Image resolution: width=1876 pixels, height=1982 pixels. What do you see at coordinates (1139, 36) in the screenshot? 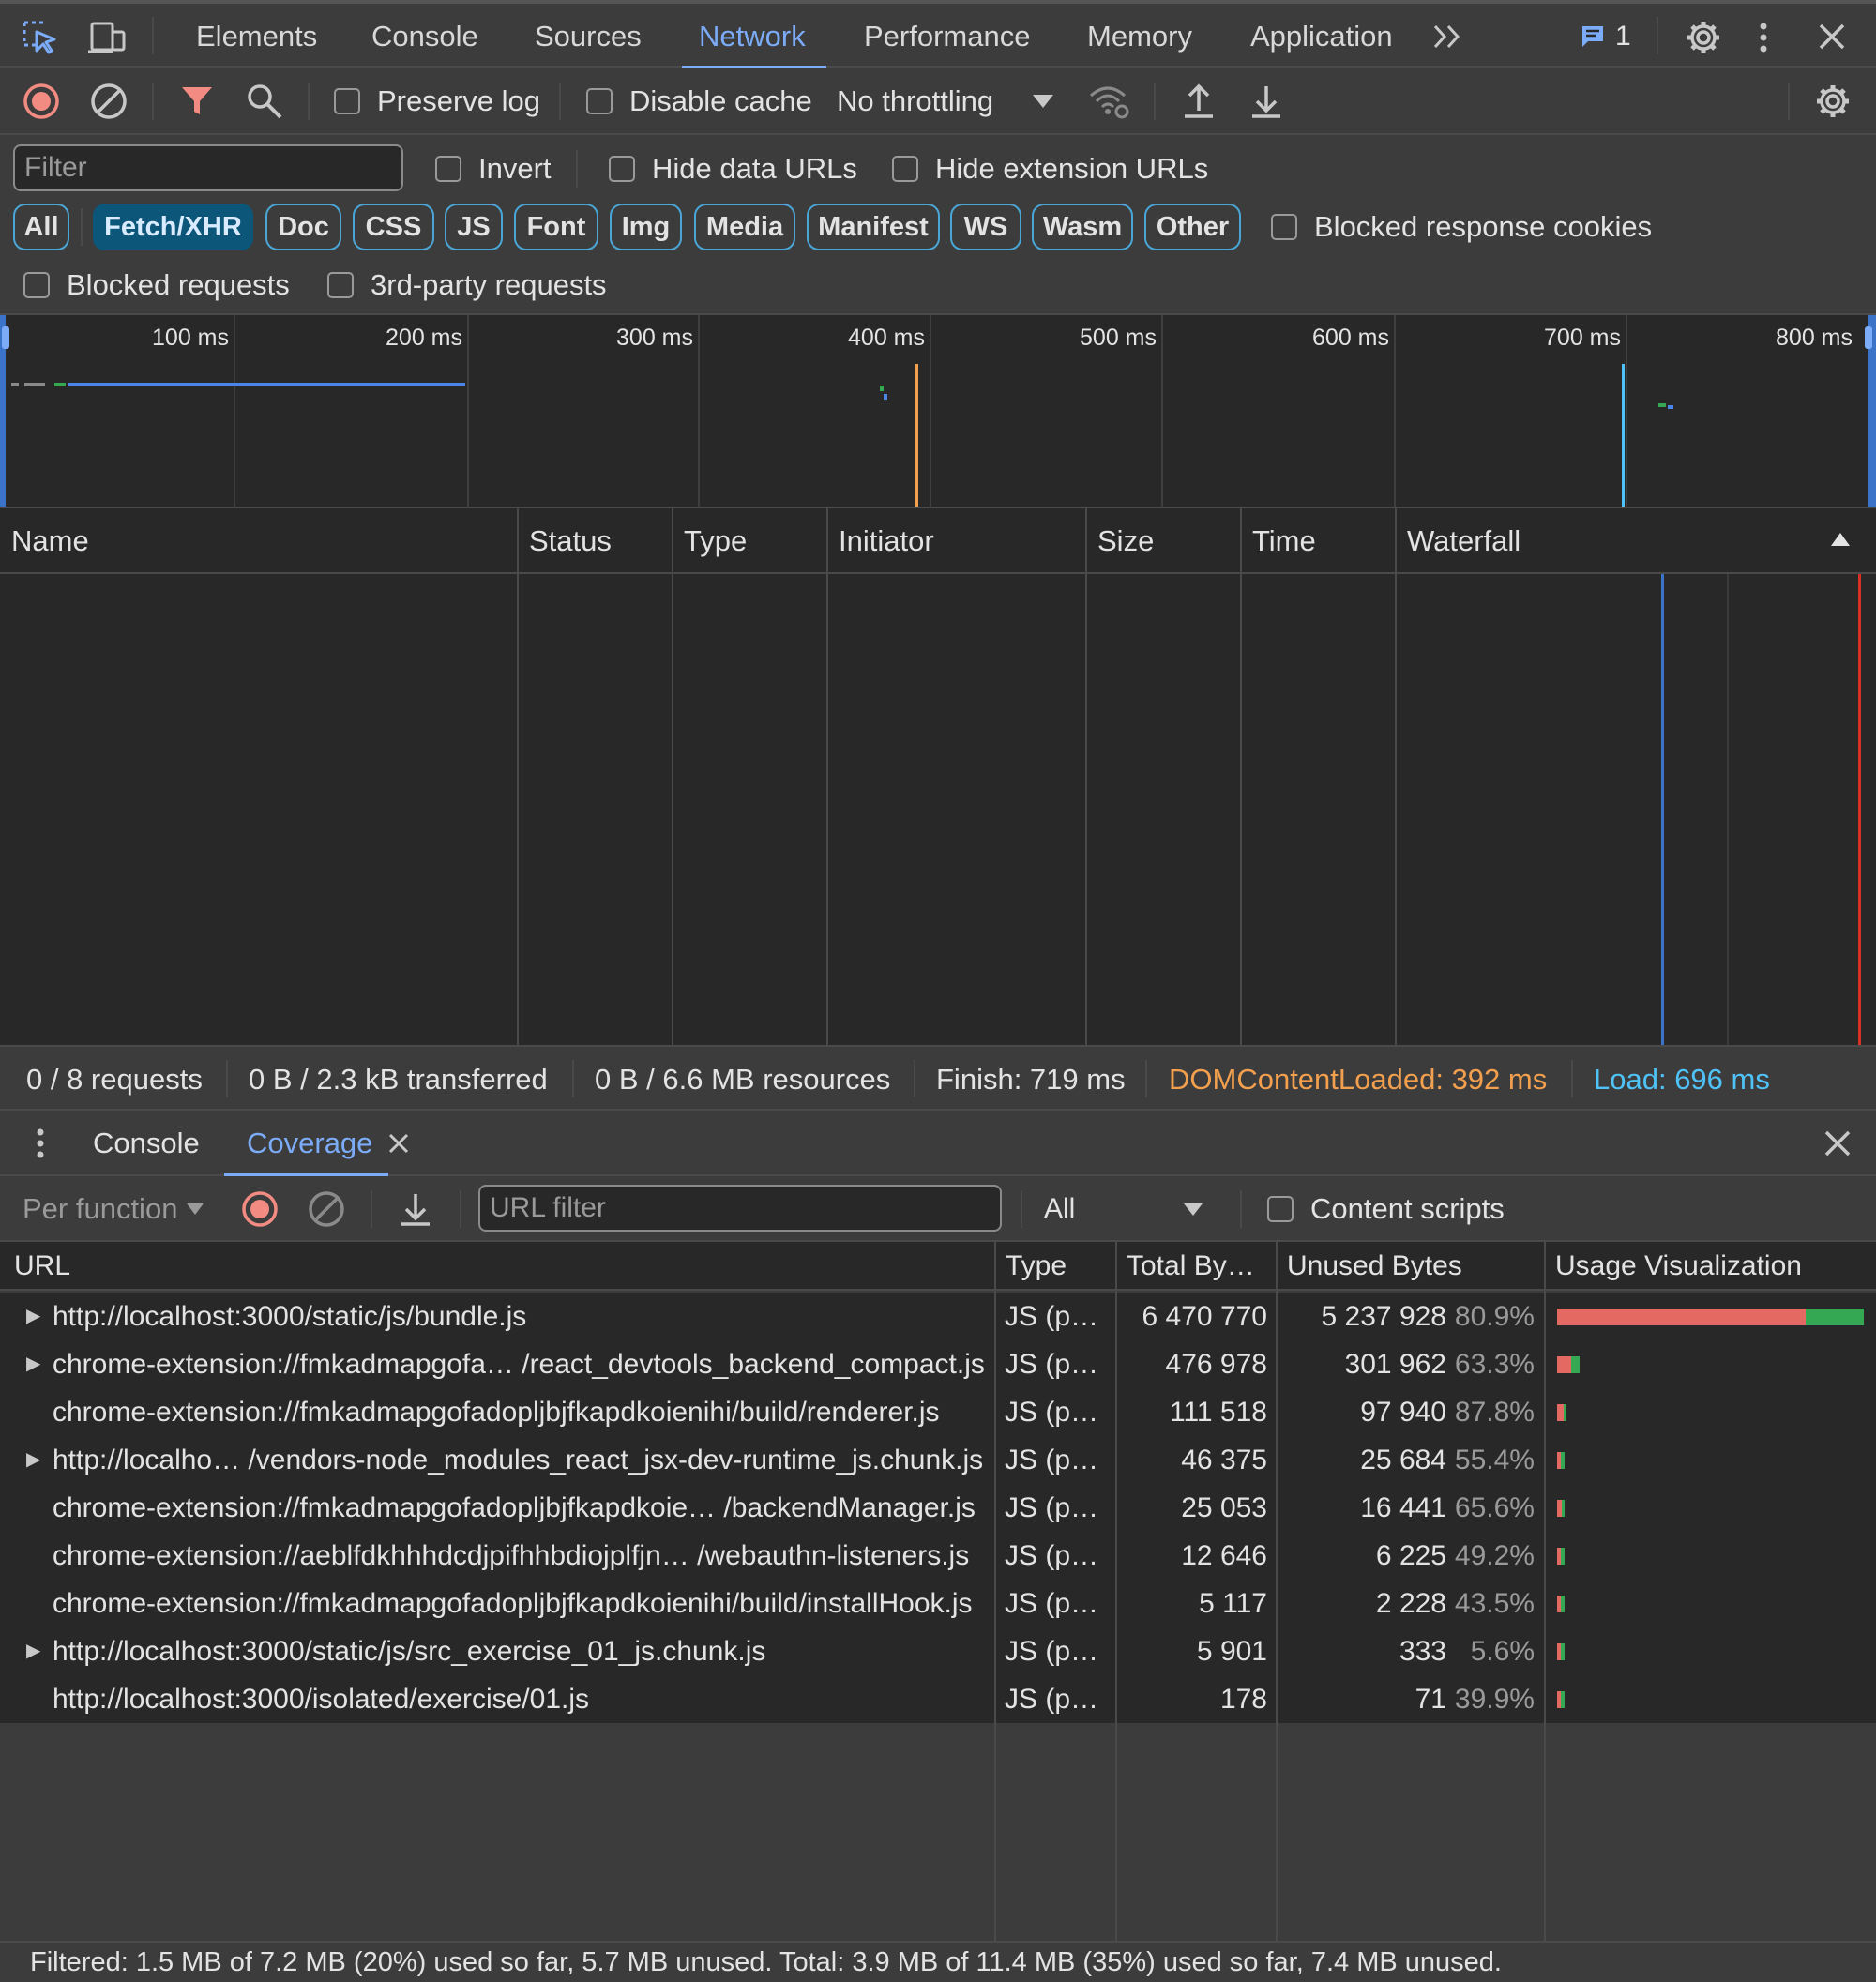
I see `tab-memory: Memory` at bounding box center [1139, 36].